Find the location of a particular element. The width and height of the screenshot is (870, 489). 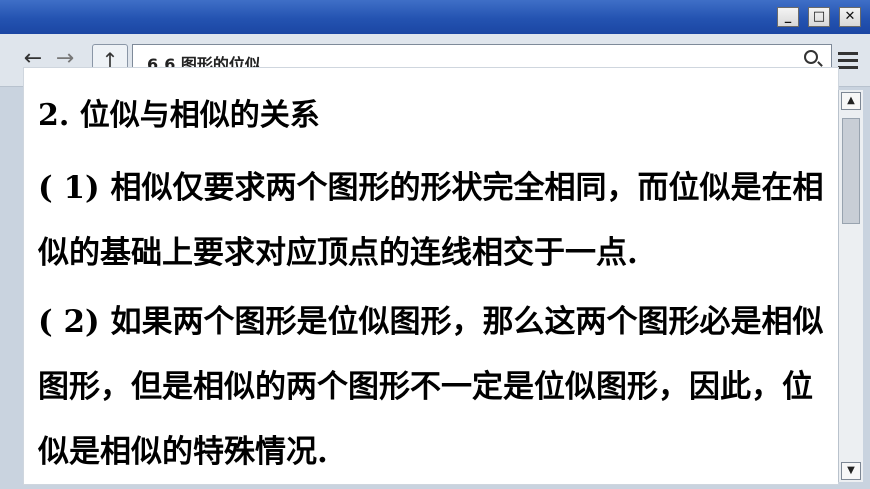

menu-icon is located at coordinates (848, 61).